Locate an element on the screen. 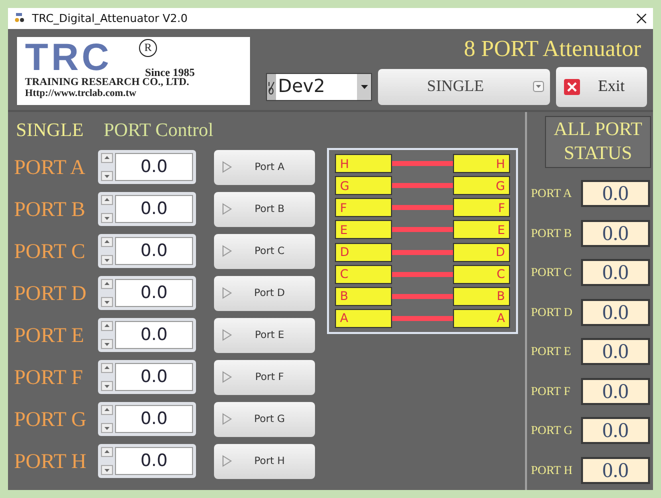 Image resolution: width=661 pixels, height=498 pixels. company-name: TRAINING RESEARCH CO., LTD. is located at coordinates (107, 82).